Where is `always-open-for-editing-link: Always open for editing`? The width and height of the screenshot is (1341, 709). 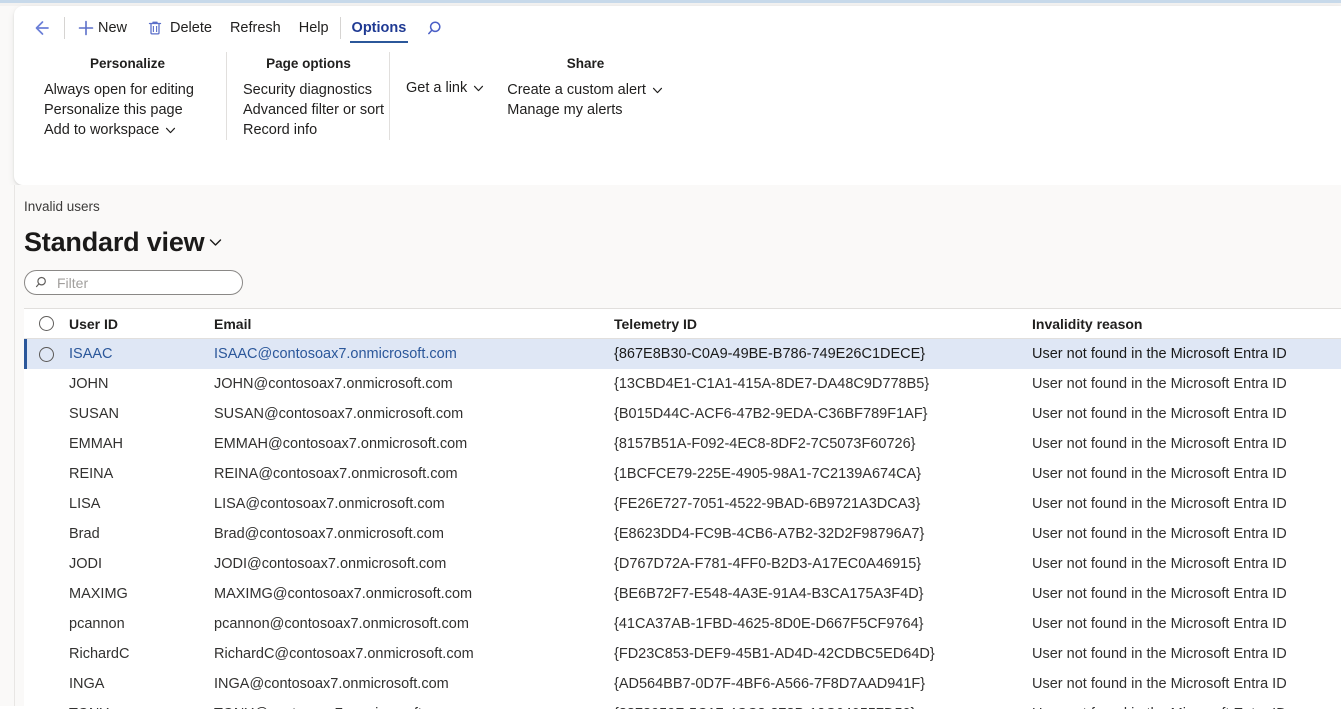 always-open-for-editing-link: Always open for editing is located at coordinates (119, 90).